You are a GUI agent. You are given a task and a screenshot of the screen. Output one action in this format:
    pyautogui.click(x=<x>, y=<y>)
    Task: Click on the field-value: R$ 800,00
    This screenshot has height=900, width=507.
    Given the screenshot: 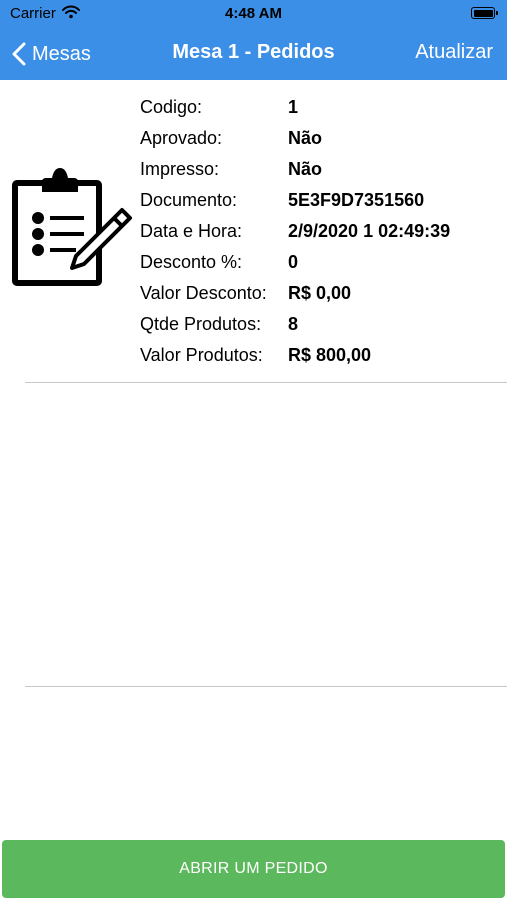 What is the action you would take?
    pyautogui.click(x=330, y=355)
    